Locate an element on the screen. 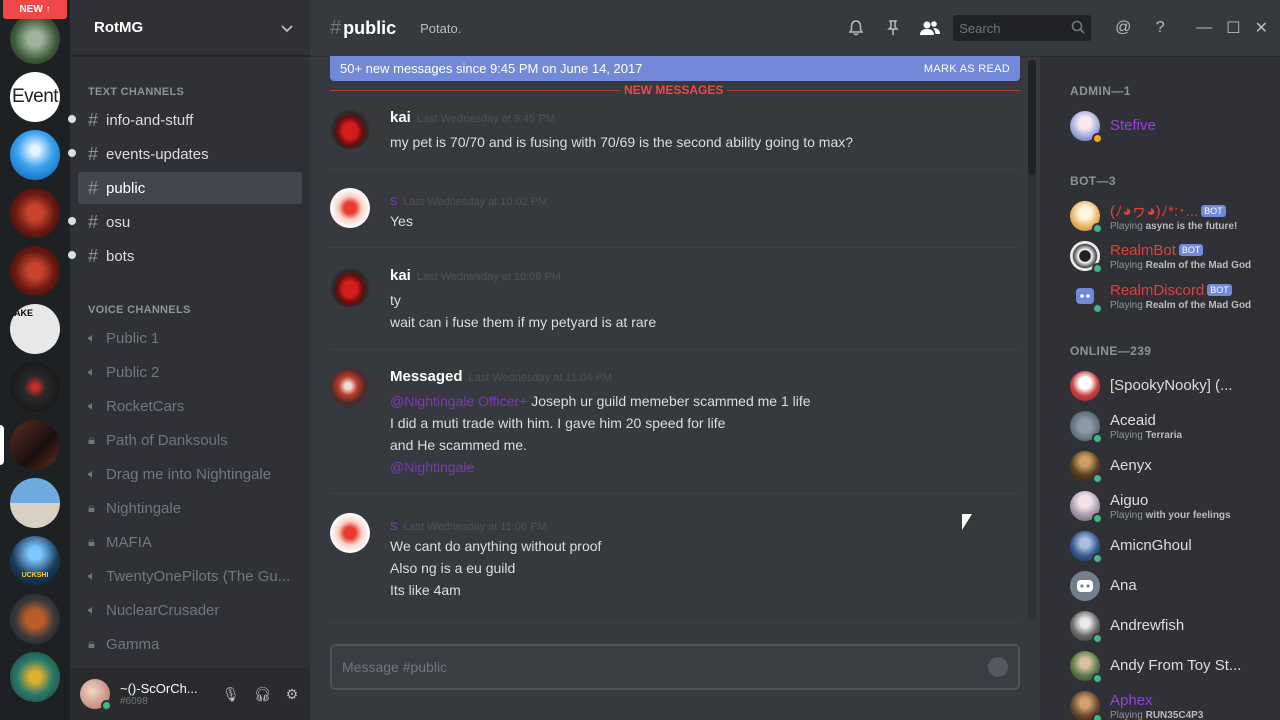  member-item: Aceaid Playing Terraria is located at coordinates (1170, 426).